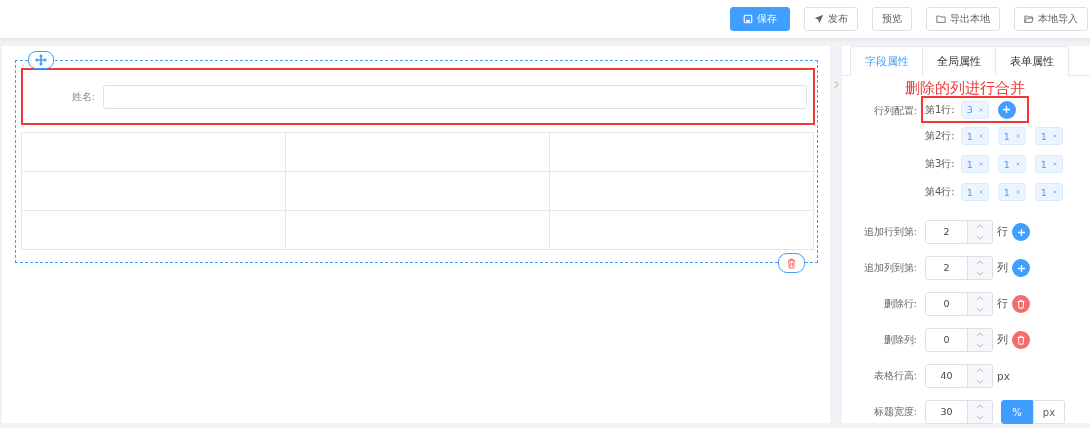 Image resolution: width=1090 pixels, height=428 pixels. I want to click on unit-toggle: px, so click(1049, 412).